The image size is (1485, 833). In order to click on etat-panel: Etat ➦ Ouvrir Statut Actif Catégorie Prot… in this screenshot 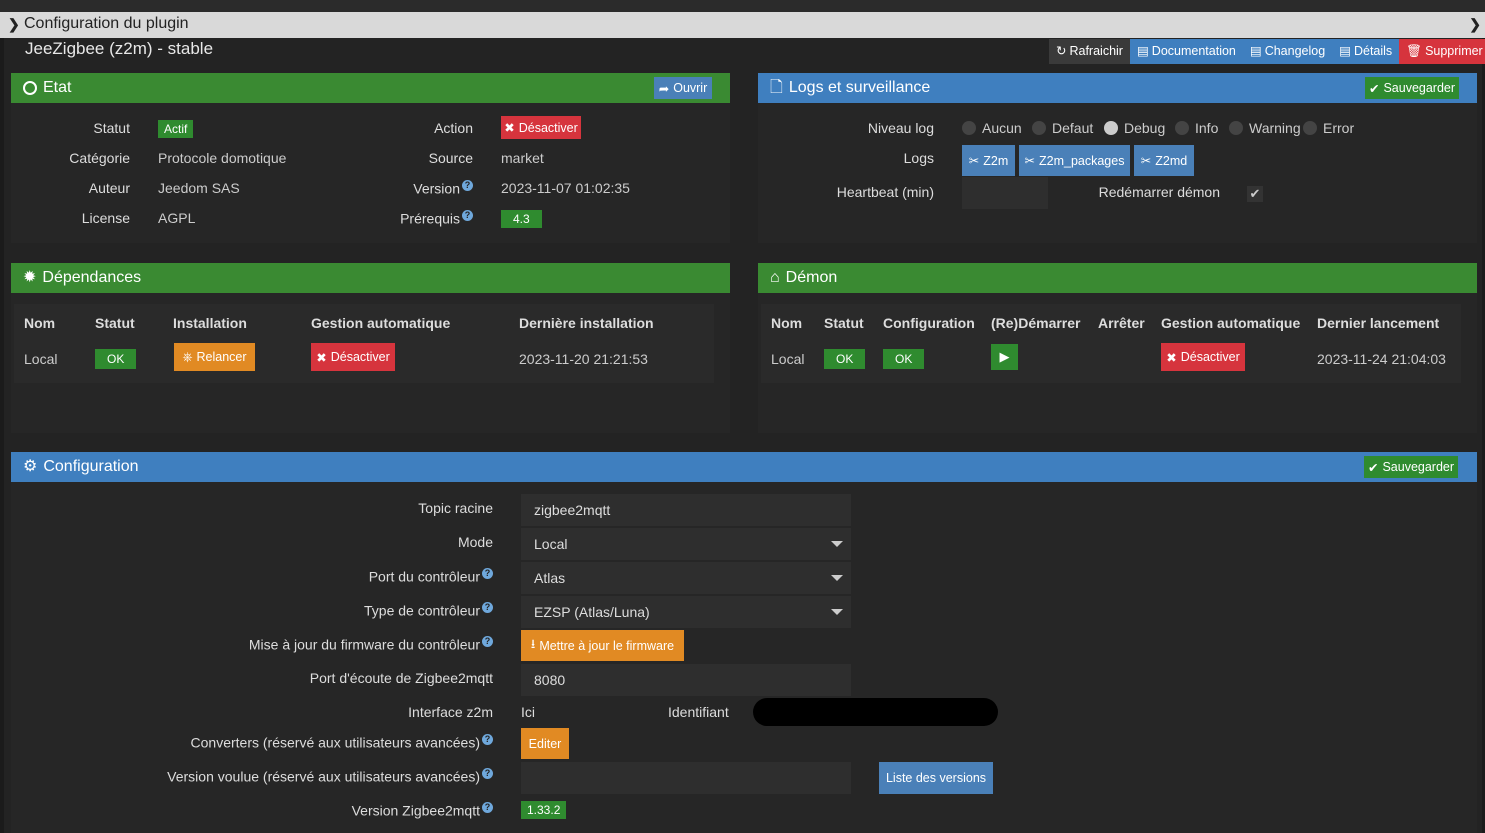, I will do `click(370, 158)`.